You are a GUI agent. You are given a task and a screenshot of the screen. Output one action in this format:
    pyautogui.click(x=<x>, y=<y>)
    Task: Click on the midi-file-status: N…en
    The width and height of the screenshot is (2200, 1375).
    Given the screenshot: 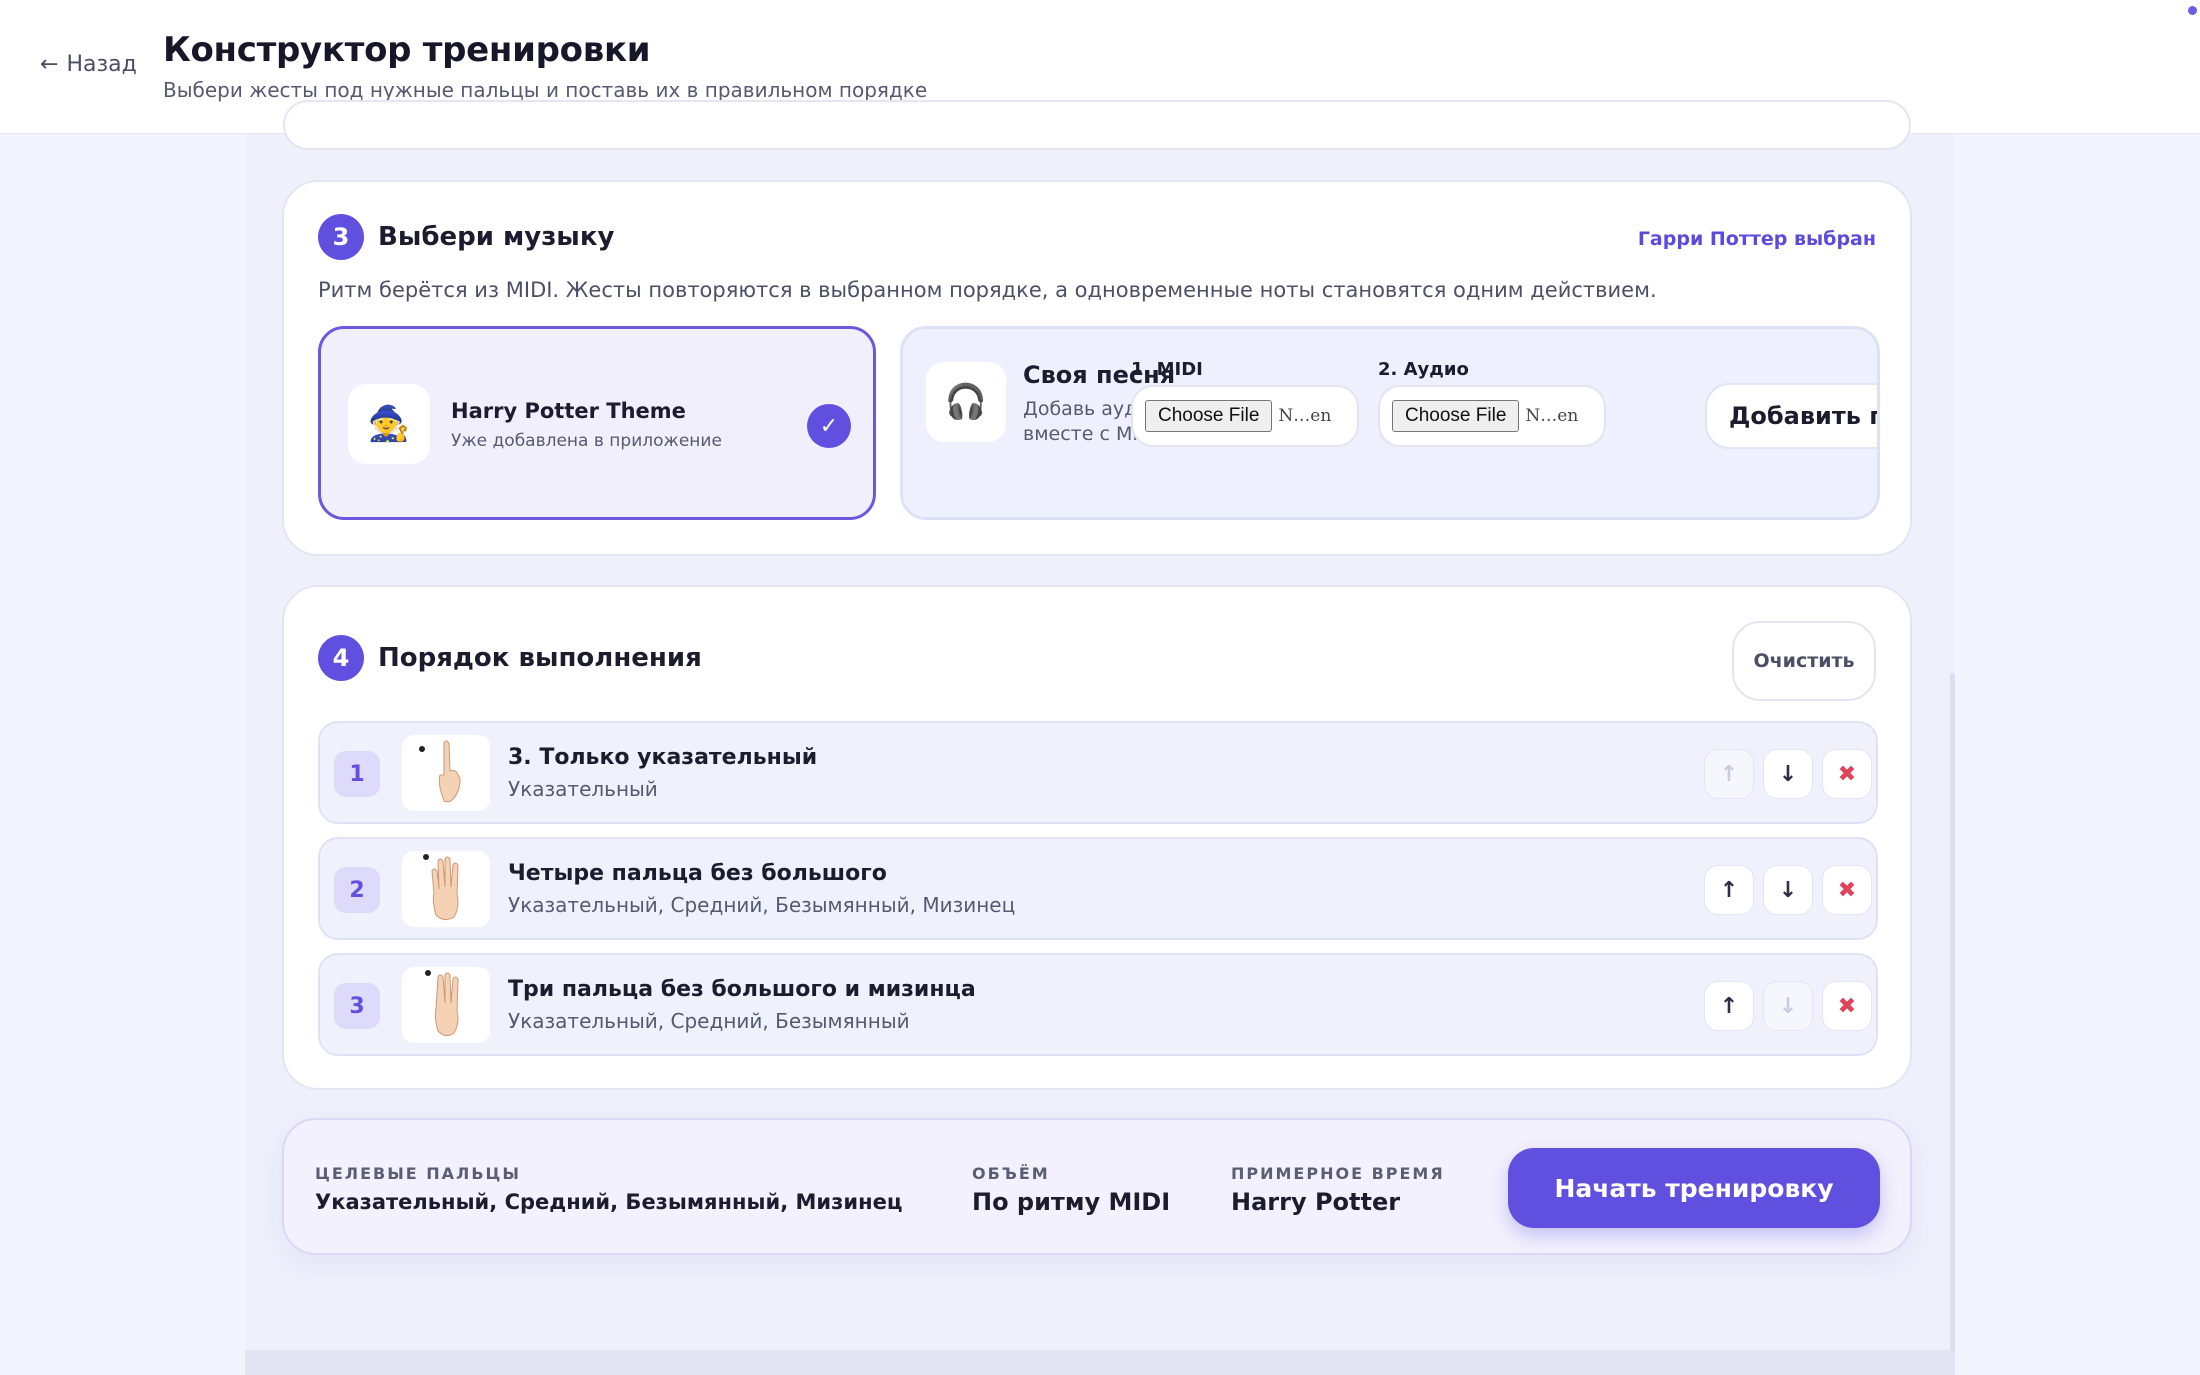 What is the action you would take?
    pyautogui.click(x=1305, y=416)
    